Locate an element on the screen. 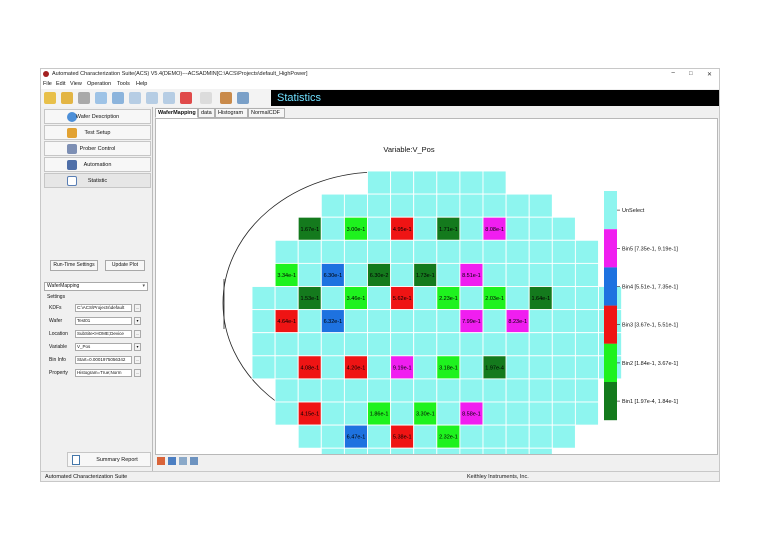 The width and height of the screenshot is (760, 550). run-time-settings-button: Run-Time Settings is located at coordinates (74, 265).